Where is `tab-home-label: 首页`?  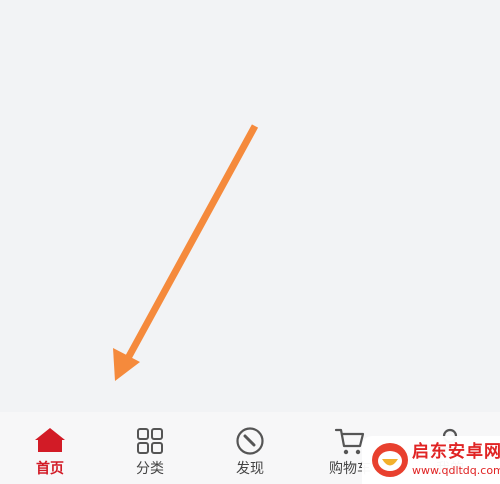
tab-home-label: 首页 is located at coordinates (50, 469).